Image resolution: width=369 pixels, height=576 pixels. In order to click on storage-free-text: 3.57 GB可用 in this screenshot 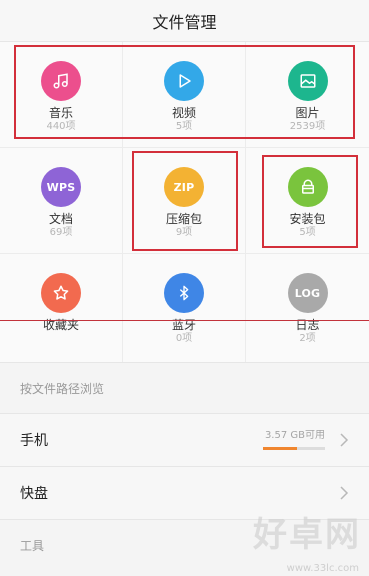, I will do `click(294, 435)`.